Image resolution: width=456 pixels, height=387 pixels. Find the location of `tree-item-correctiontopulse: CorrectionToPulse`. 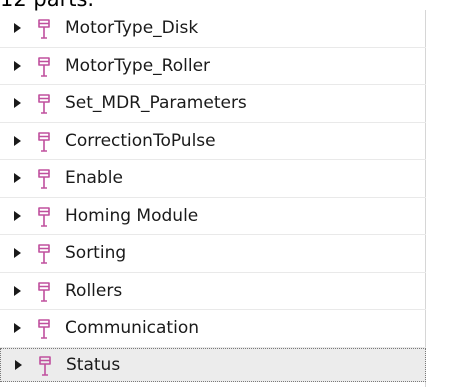

tree-item-correctiontopulse: CorrectionToPulse is located at coordinates (213, 141).